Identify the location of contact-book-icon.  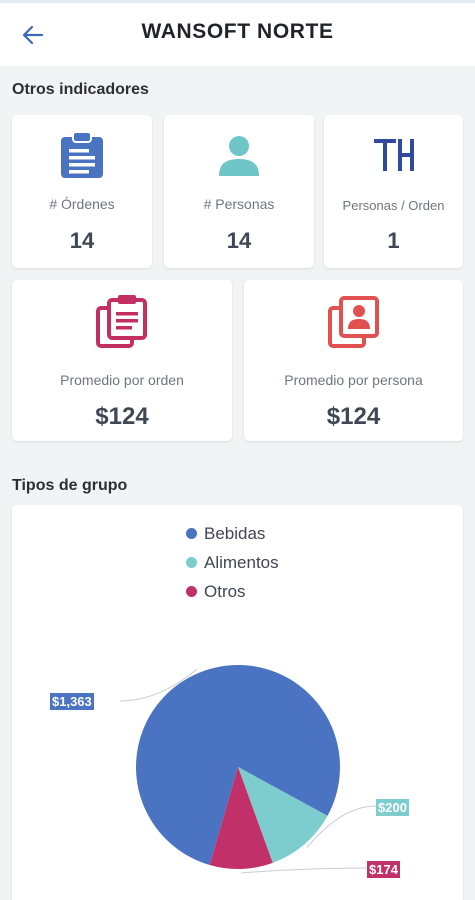
(353, 322).